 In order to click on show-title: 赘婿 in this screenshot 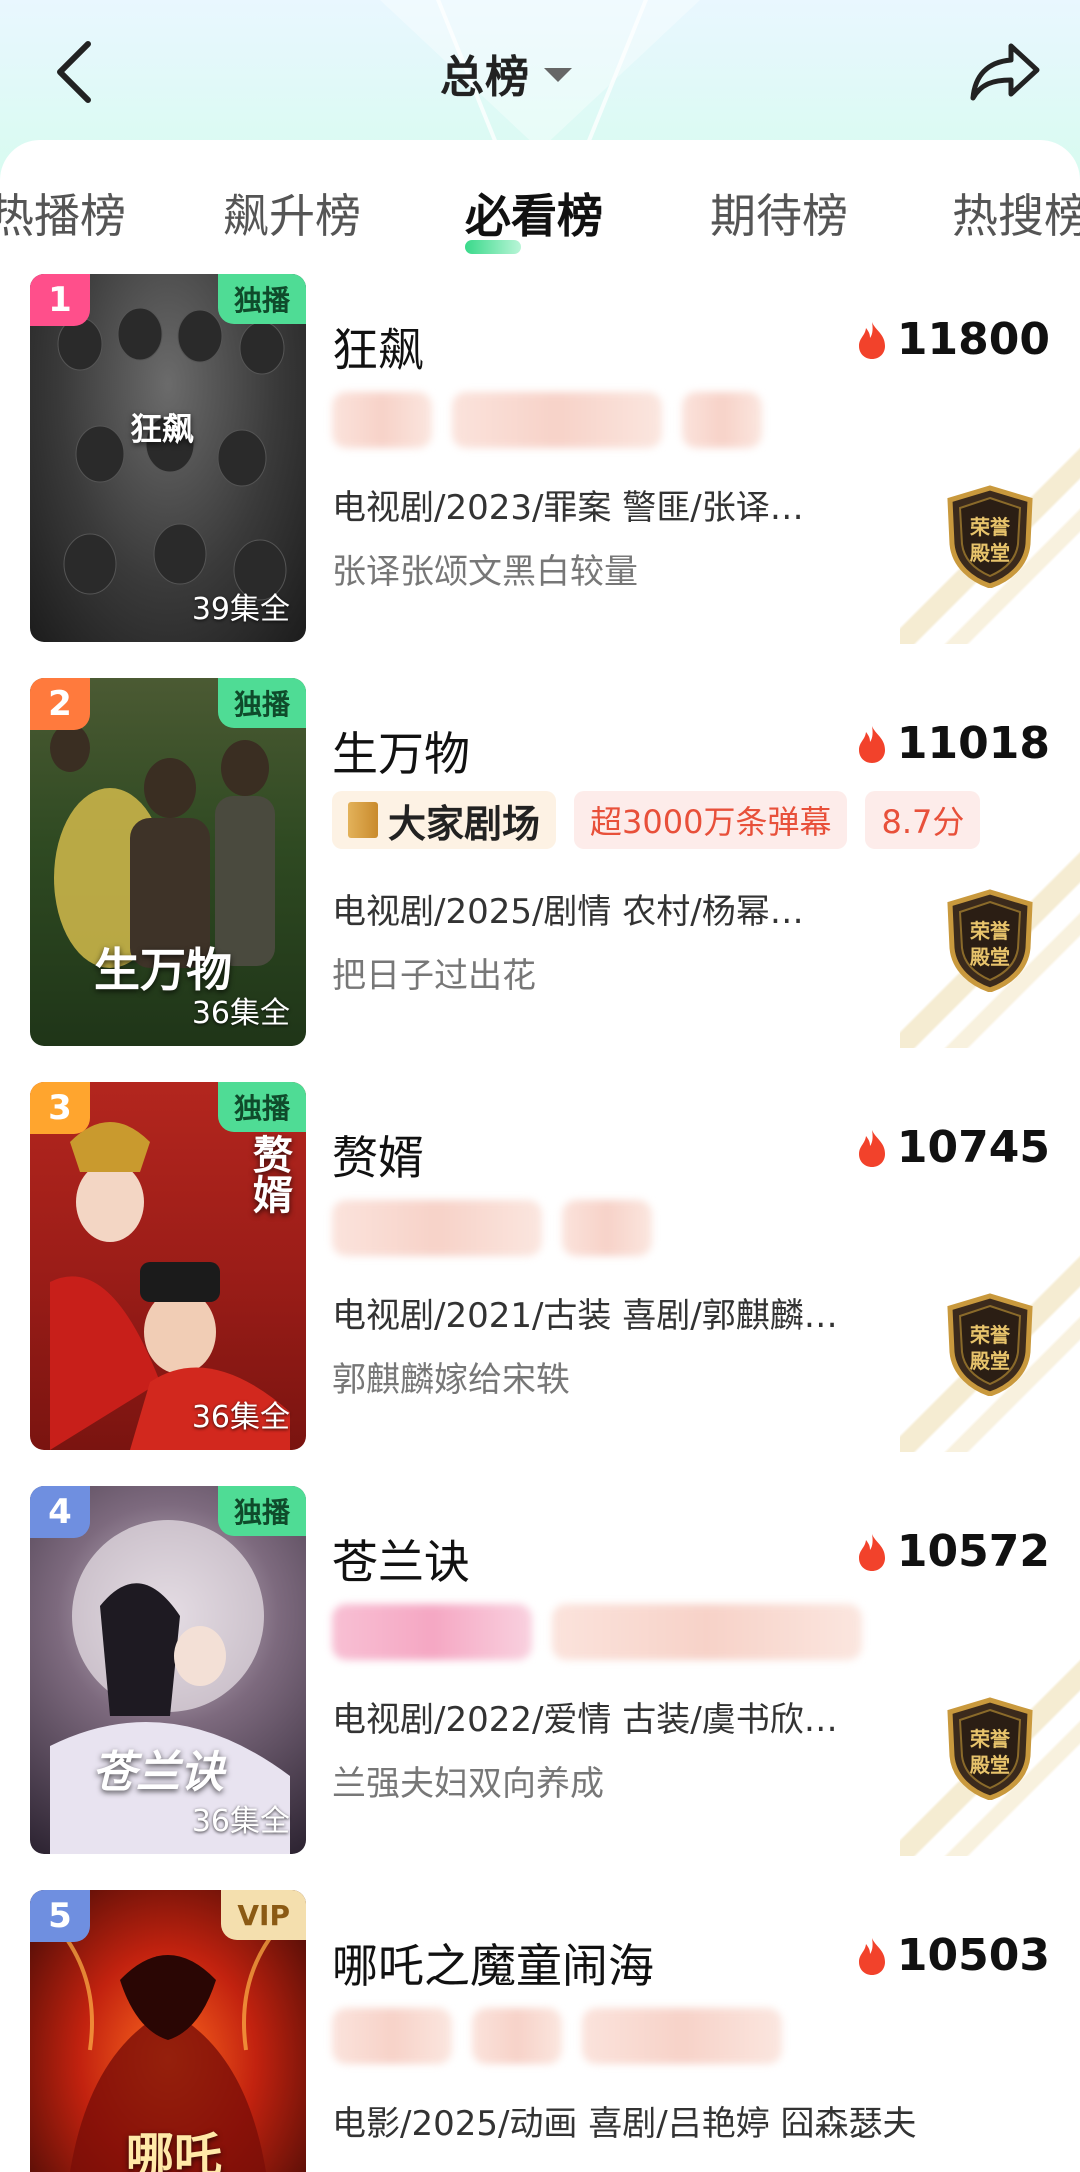, I will do `click(378, 1158)`.